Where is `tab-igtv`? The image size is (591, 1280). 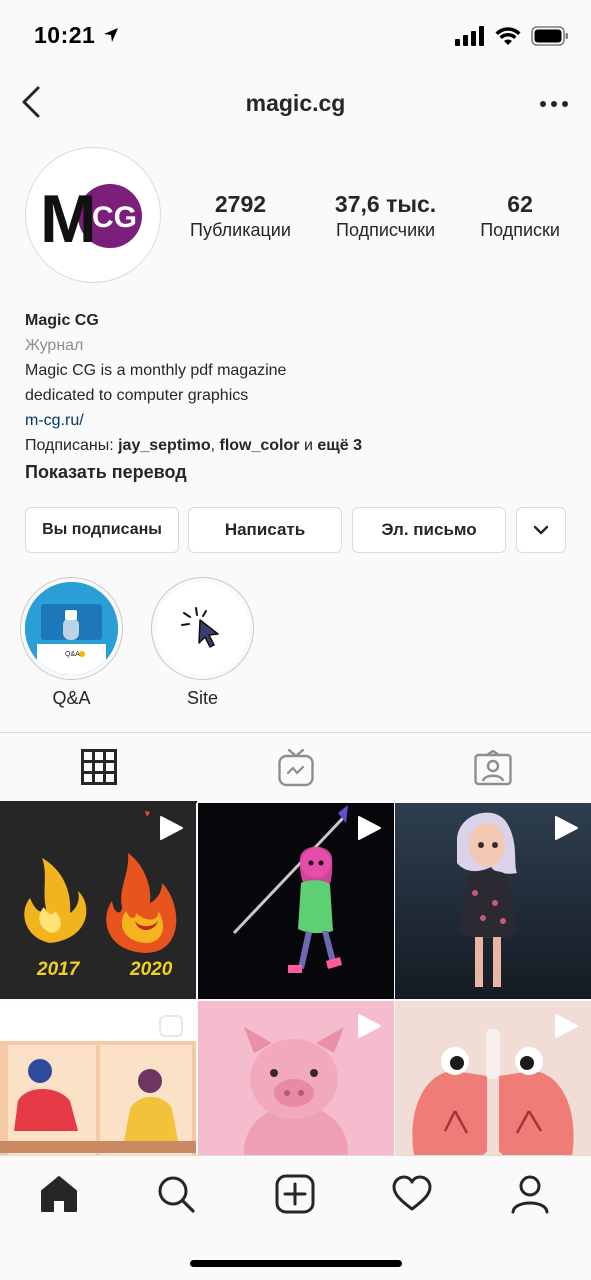
tab-igtv is located at coordinates (295, 768).